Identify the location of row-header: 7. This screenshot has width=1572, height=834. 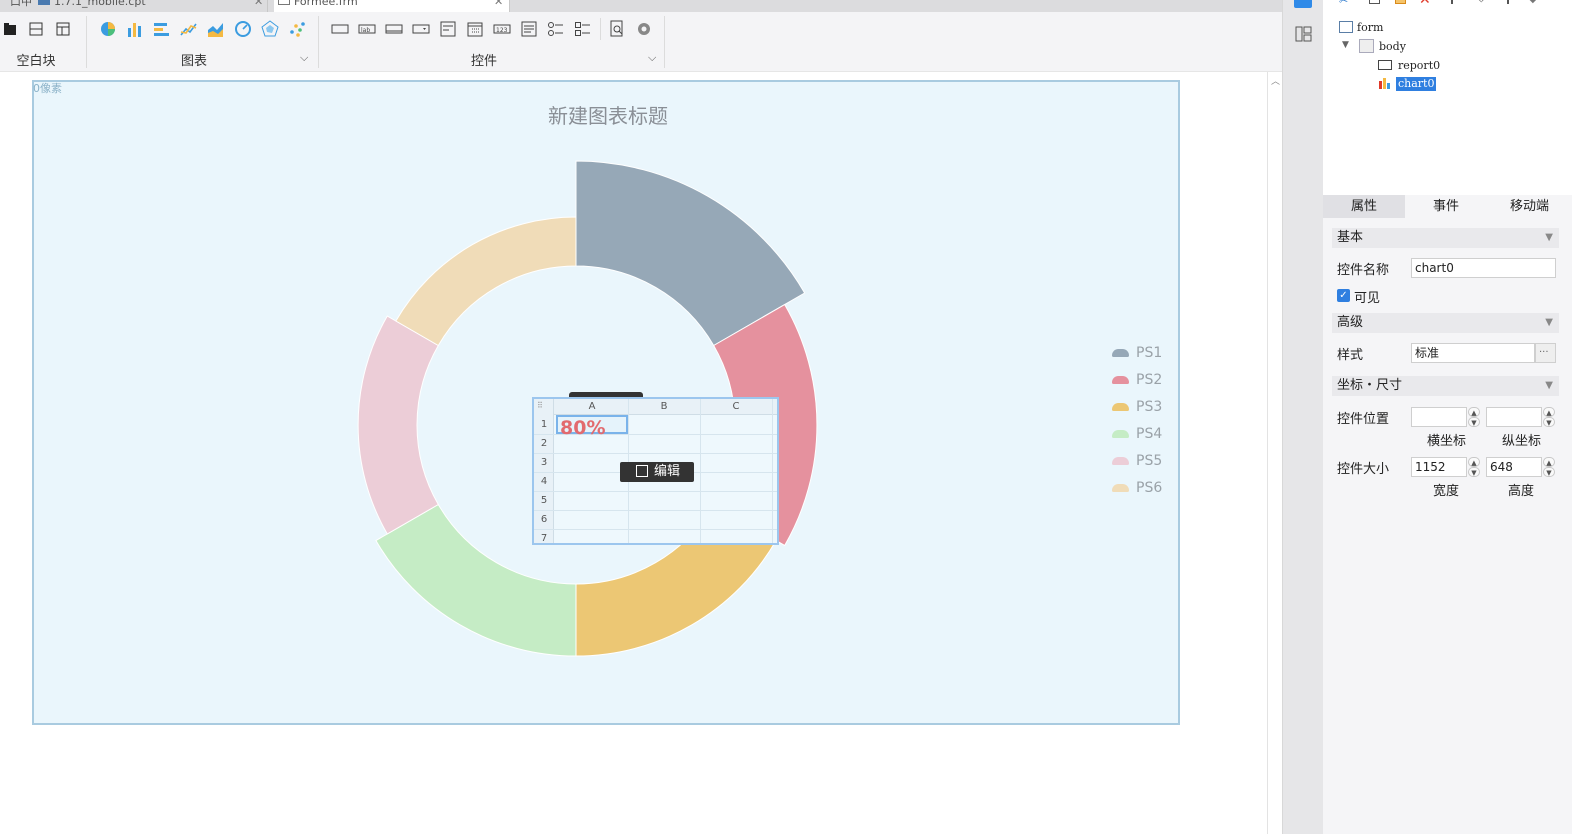
(544, 538).